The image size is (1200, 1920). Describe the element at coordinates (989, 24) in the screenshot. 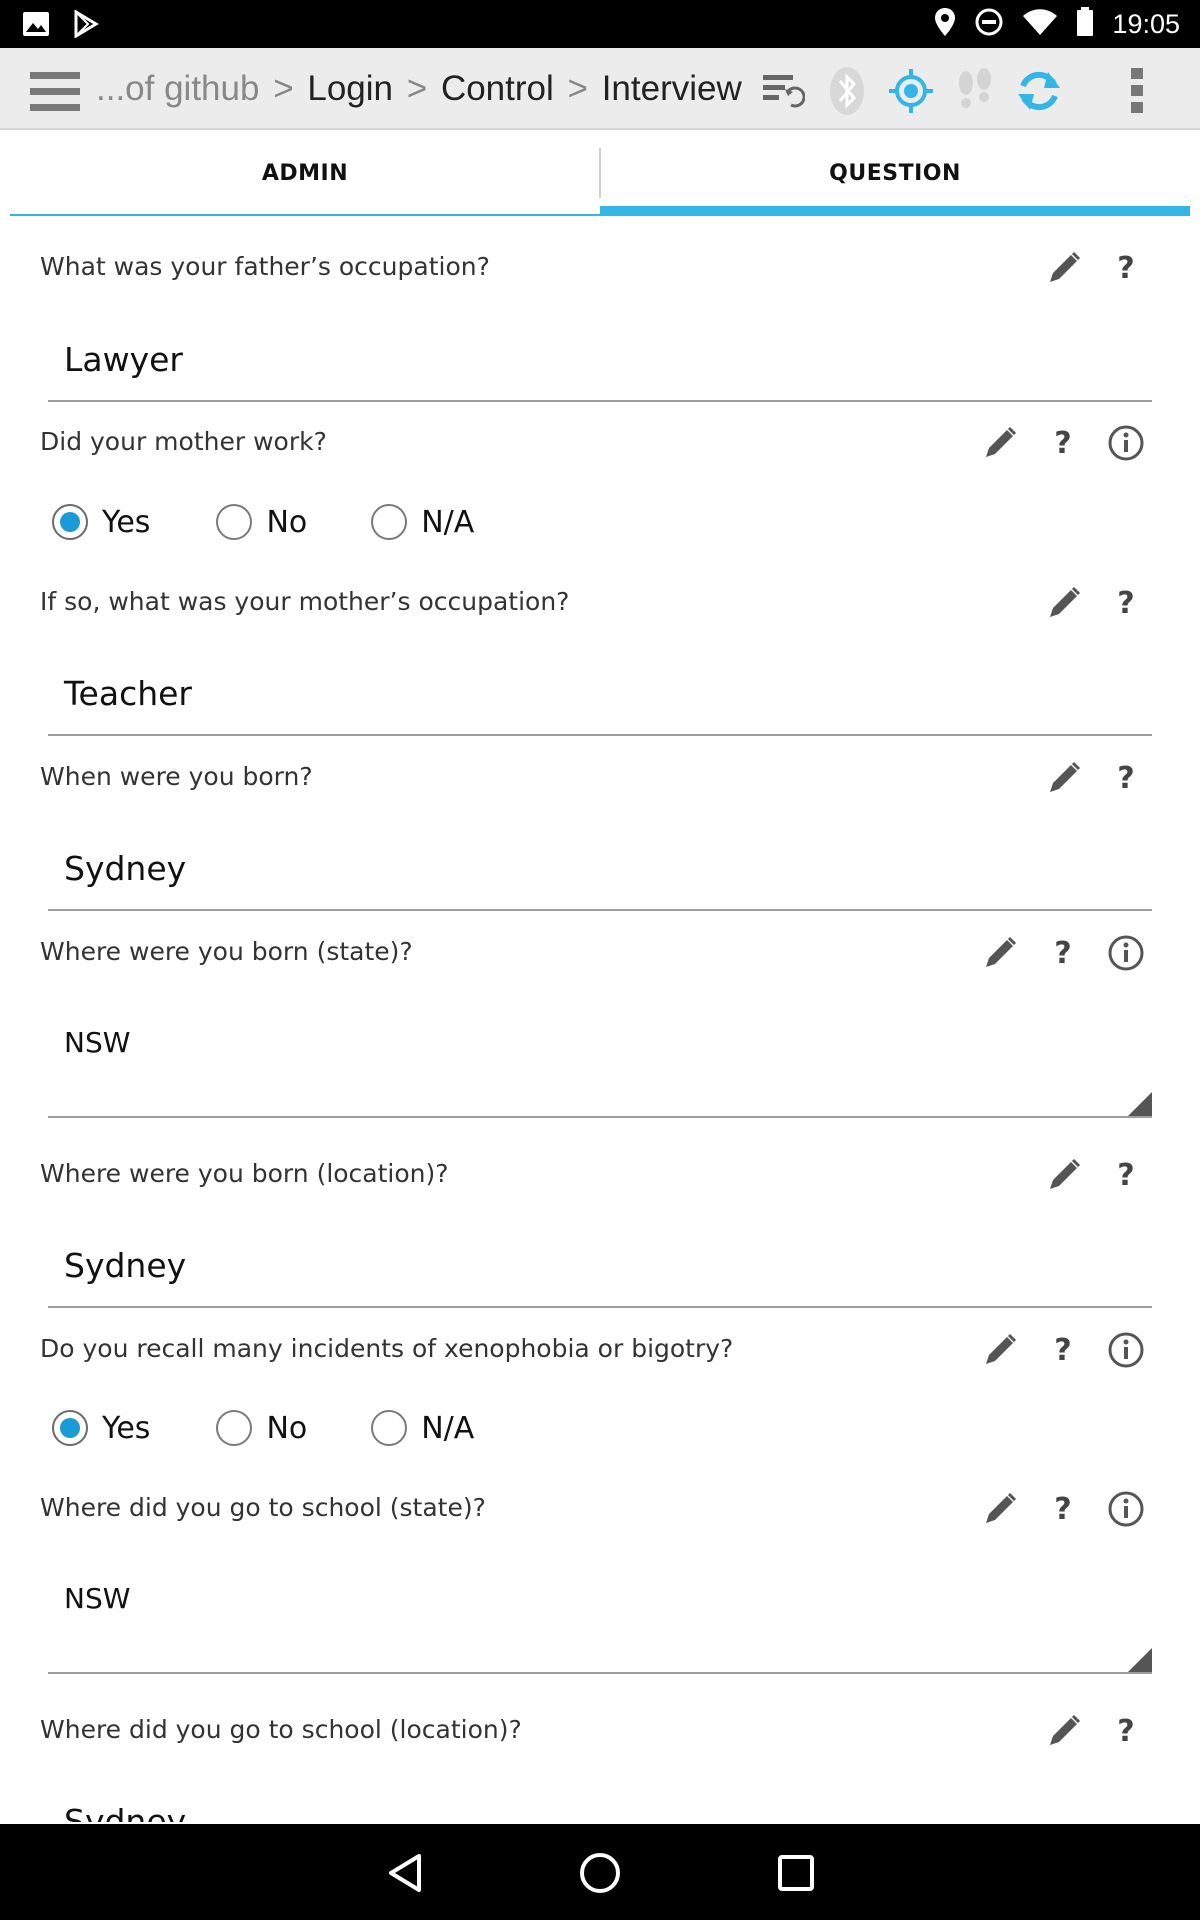

I see `do-not-disturb-icon` at that location.